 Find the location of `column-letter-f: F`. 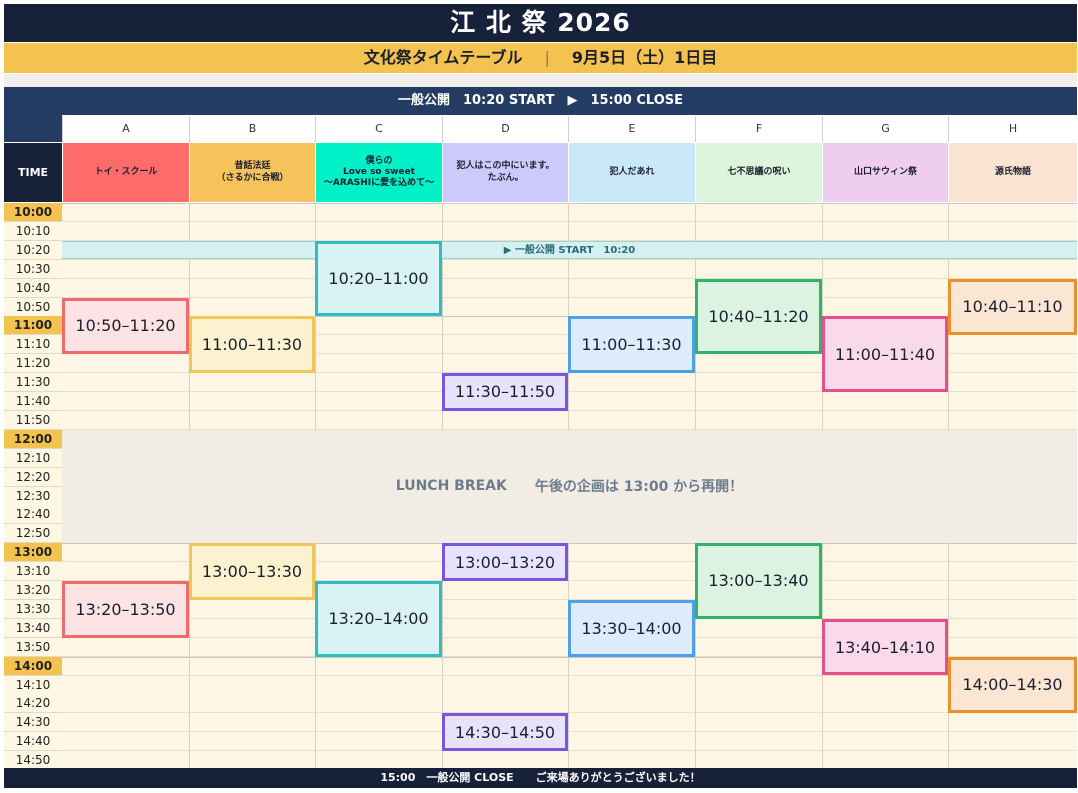

column-letter-f: F is located at coordinates (758, 129).